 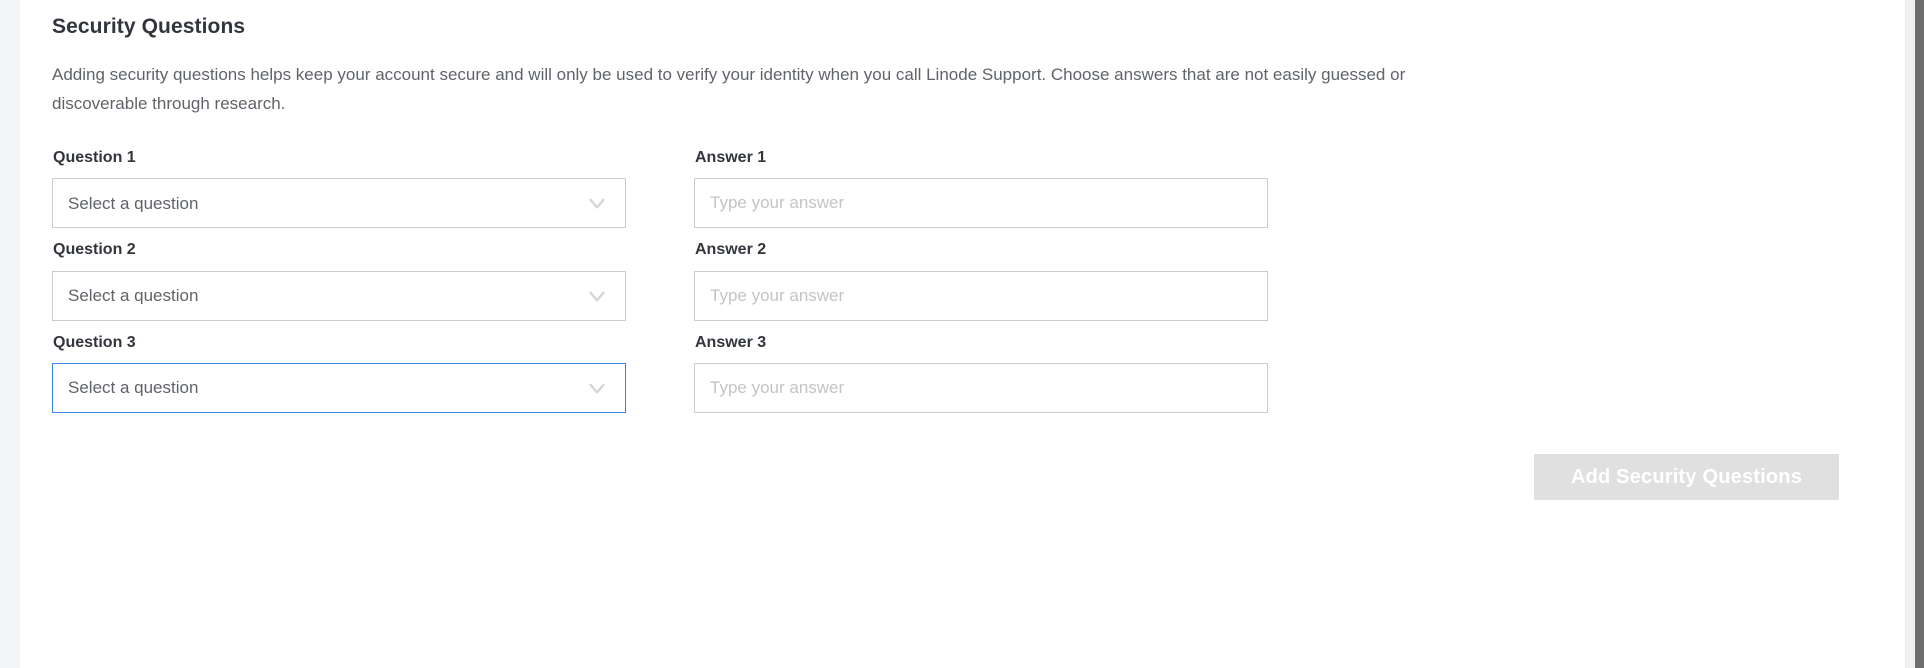 I want to click on question-field-2: Question 2 Select a question, so click(x=339, y=280).